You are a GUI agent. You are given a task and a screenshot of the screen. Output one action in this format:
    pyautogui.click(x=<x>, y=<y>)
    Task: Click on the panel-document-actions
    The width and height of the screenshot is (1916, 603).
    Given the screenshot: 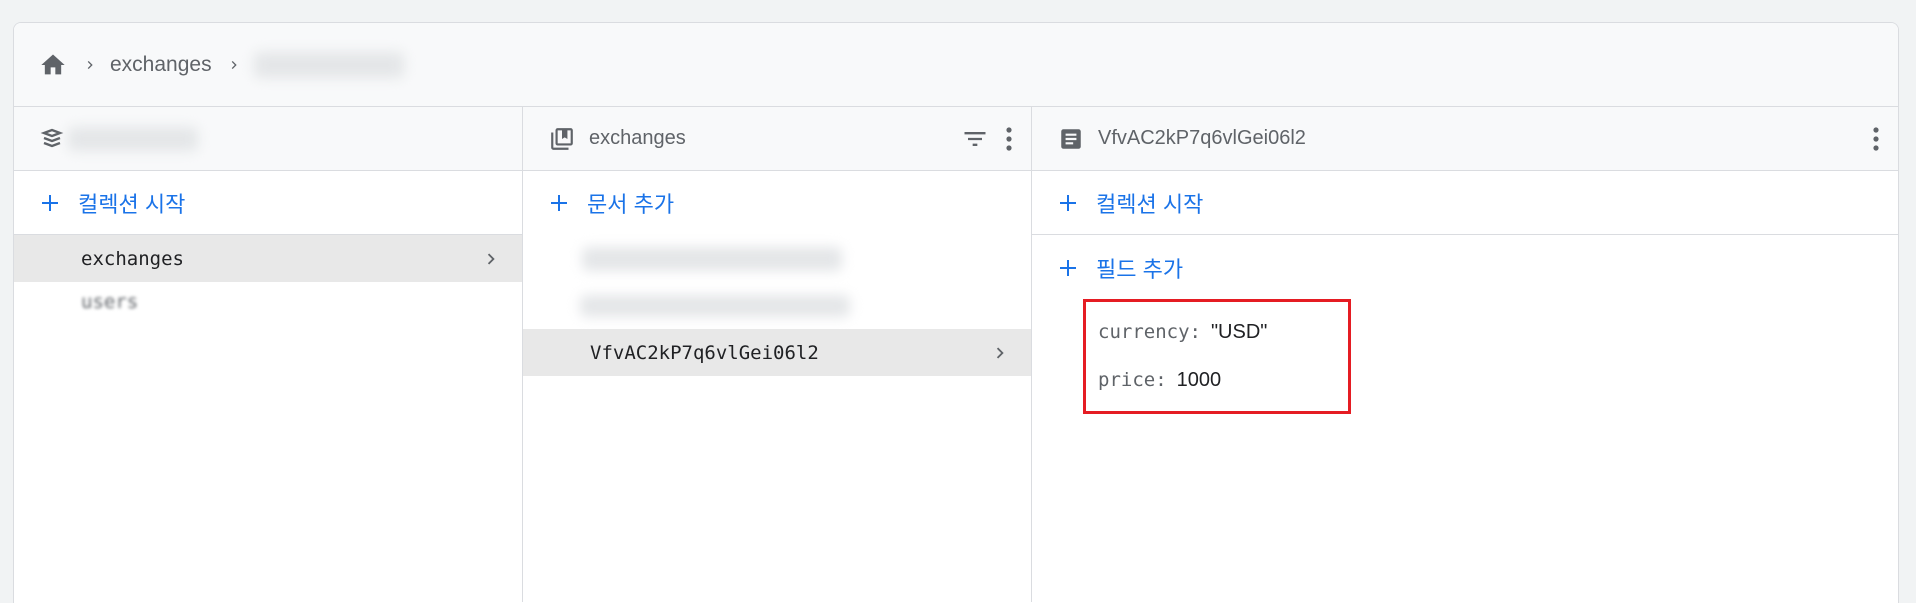 What is the action you would take?
    pyautogui.click(x=1876, y=139)
    